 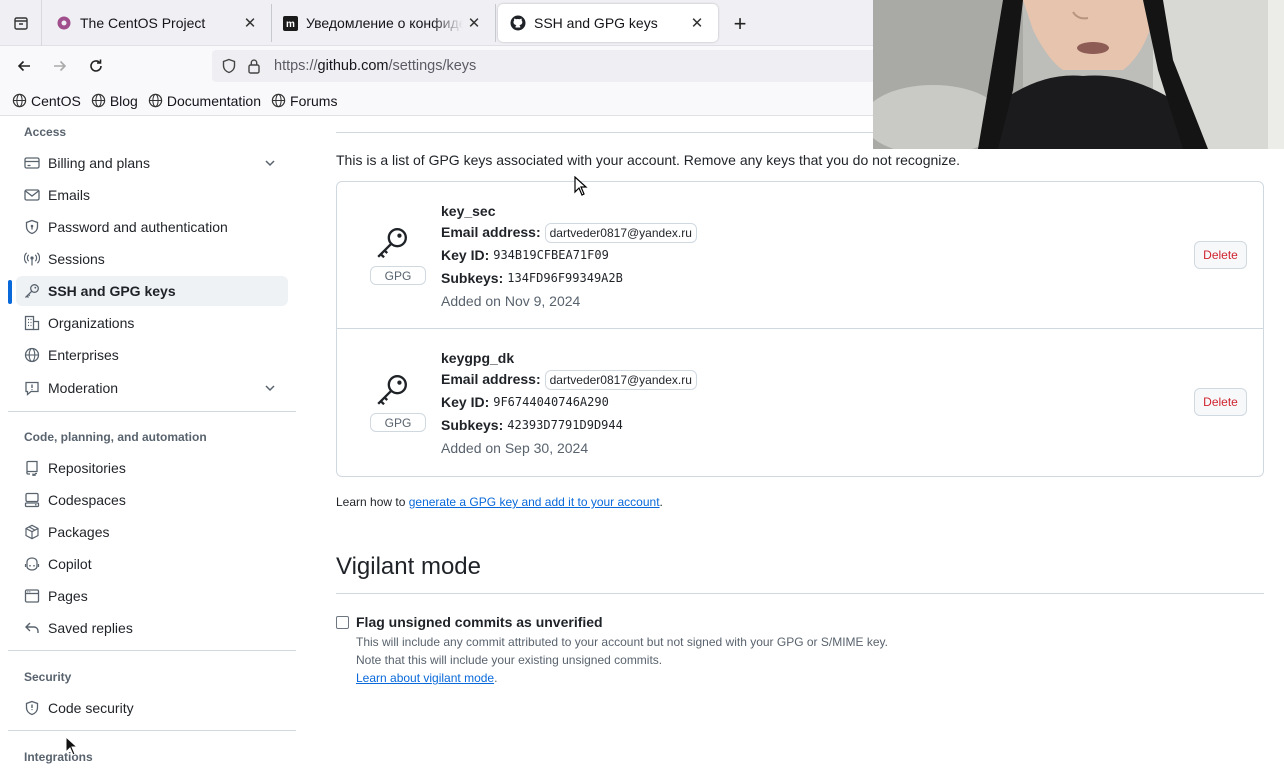 I want to click on forward-button, so click(x=60, y=66).